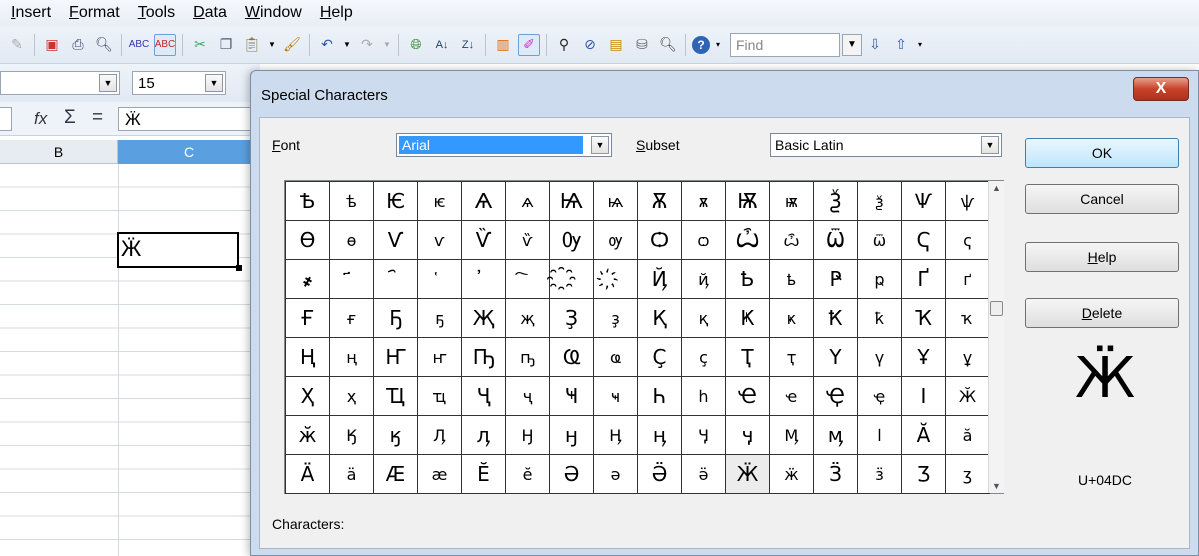  I want to click on navigator-icon: ⊘, so click(590, 45).